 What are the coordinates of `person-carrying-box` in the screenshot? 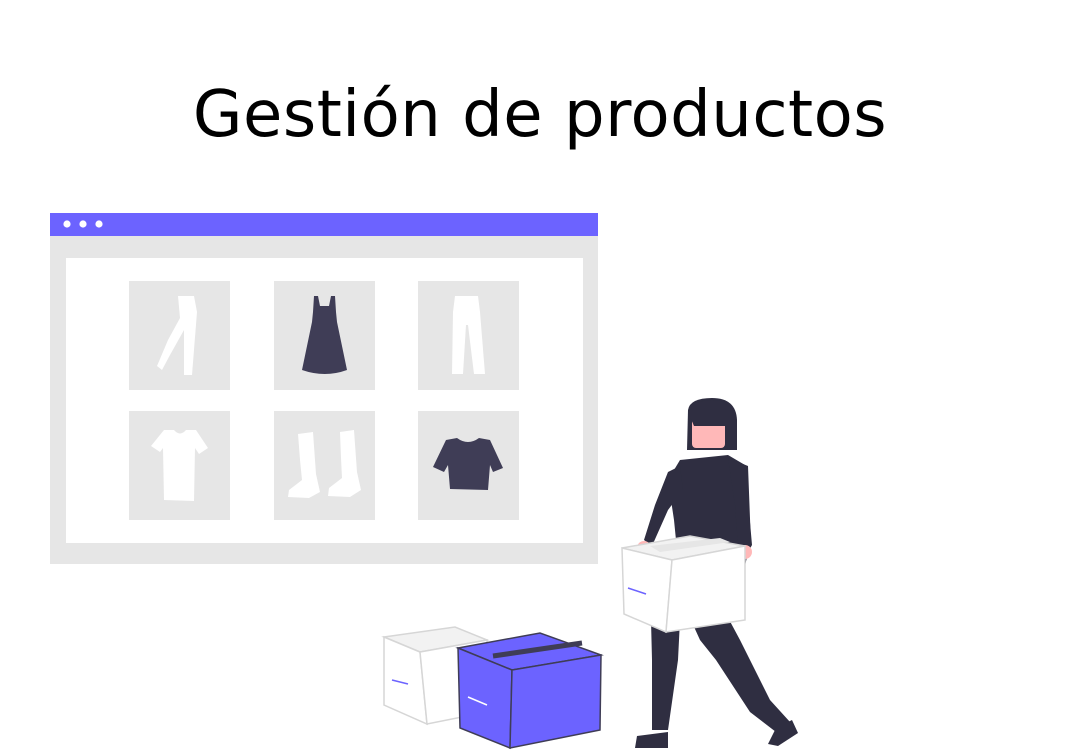 It's located at (709, 573).